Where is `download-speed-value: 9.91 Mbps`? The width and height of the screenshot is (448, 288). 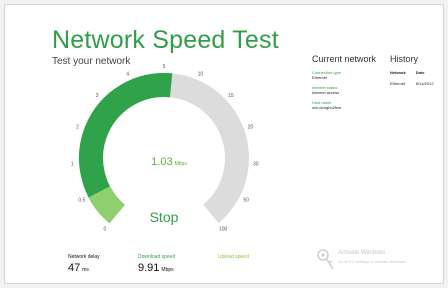 download-speed-value: 9.91 Mbps is located at coordinates (156, 268).